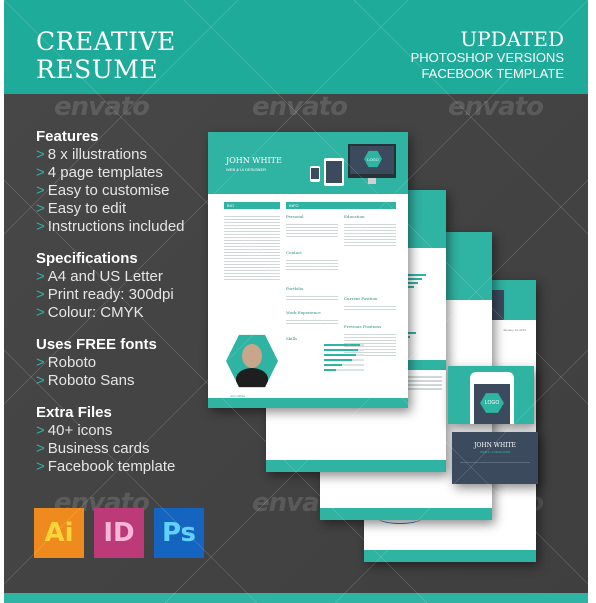 The height and width of the screenshot is (603, 596). What do you see at coordinates (110, 226) in the screenshot?
I see `feature-item: > Instructions included` at bounding box center [110, 226].